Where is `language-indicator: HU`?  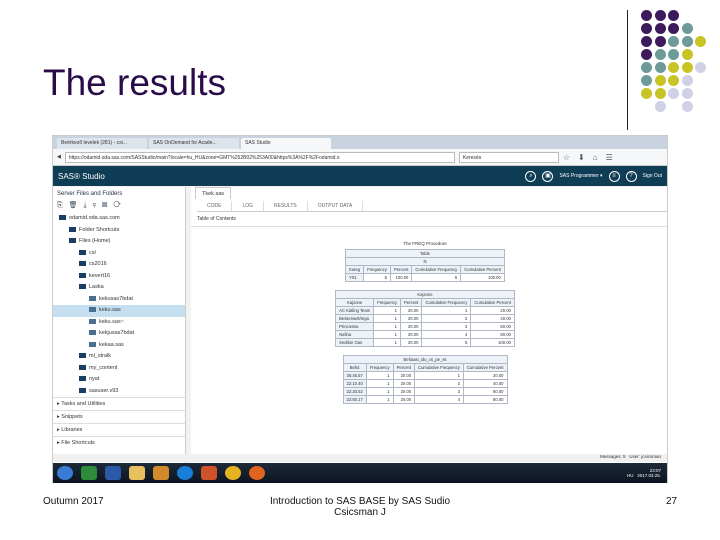
language-indicator: HU is located at coordinates (630, 475).